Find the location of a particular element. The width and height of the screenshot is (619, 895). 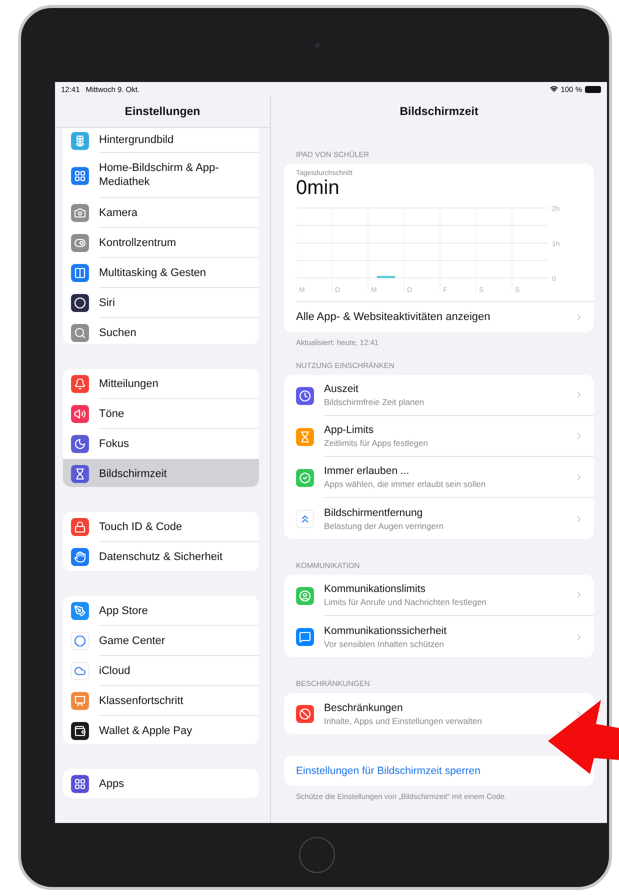

settings-row: Auszeit Bildschirmfreie Zeit planen is located at coordinates (439, 395).